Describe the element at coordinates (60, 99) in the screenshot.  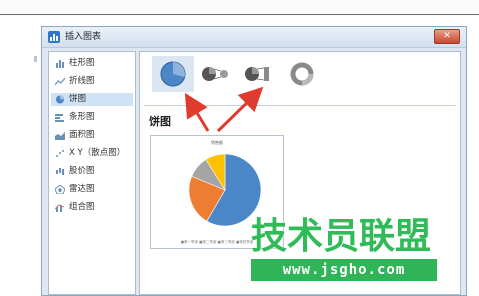
I see `pie-chart-icon` at that location.